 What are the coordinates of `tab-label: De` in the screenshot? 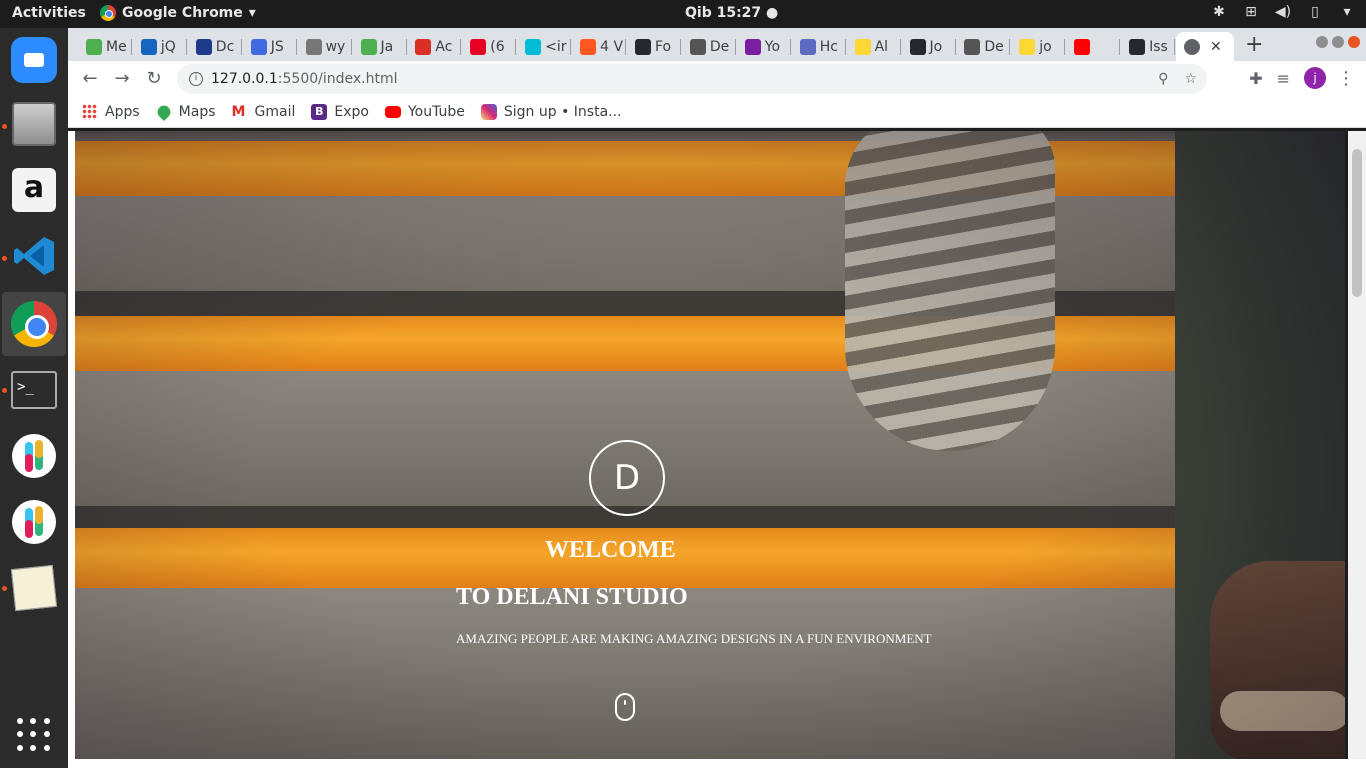 It's located at (994, 46).